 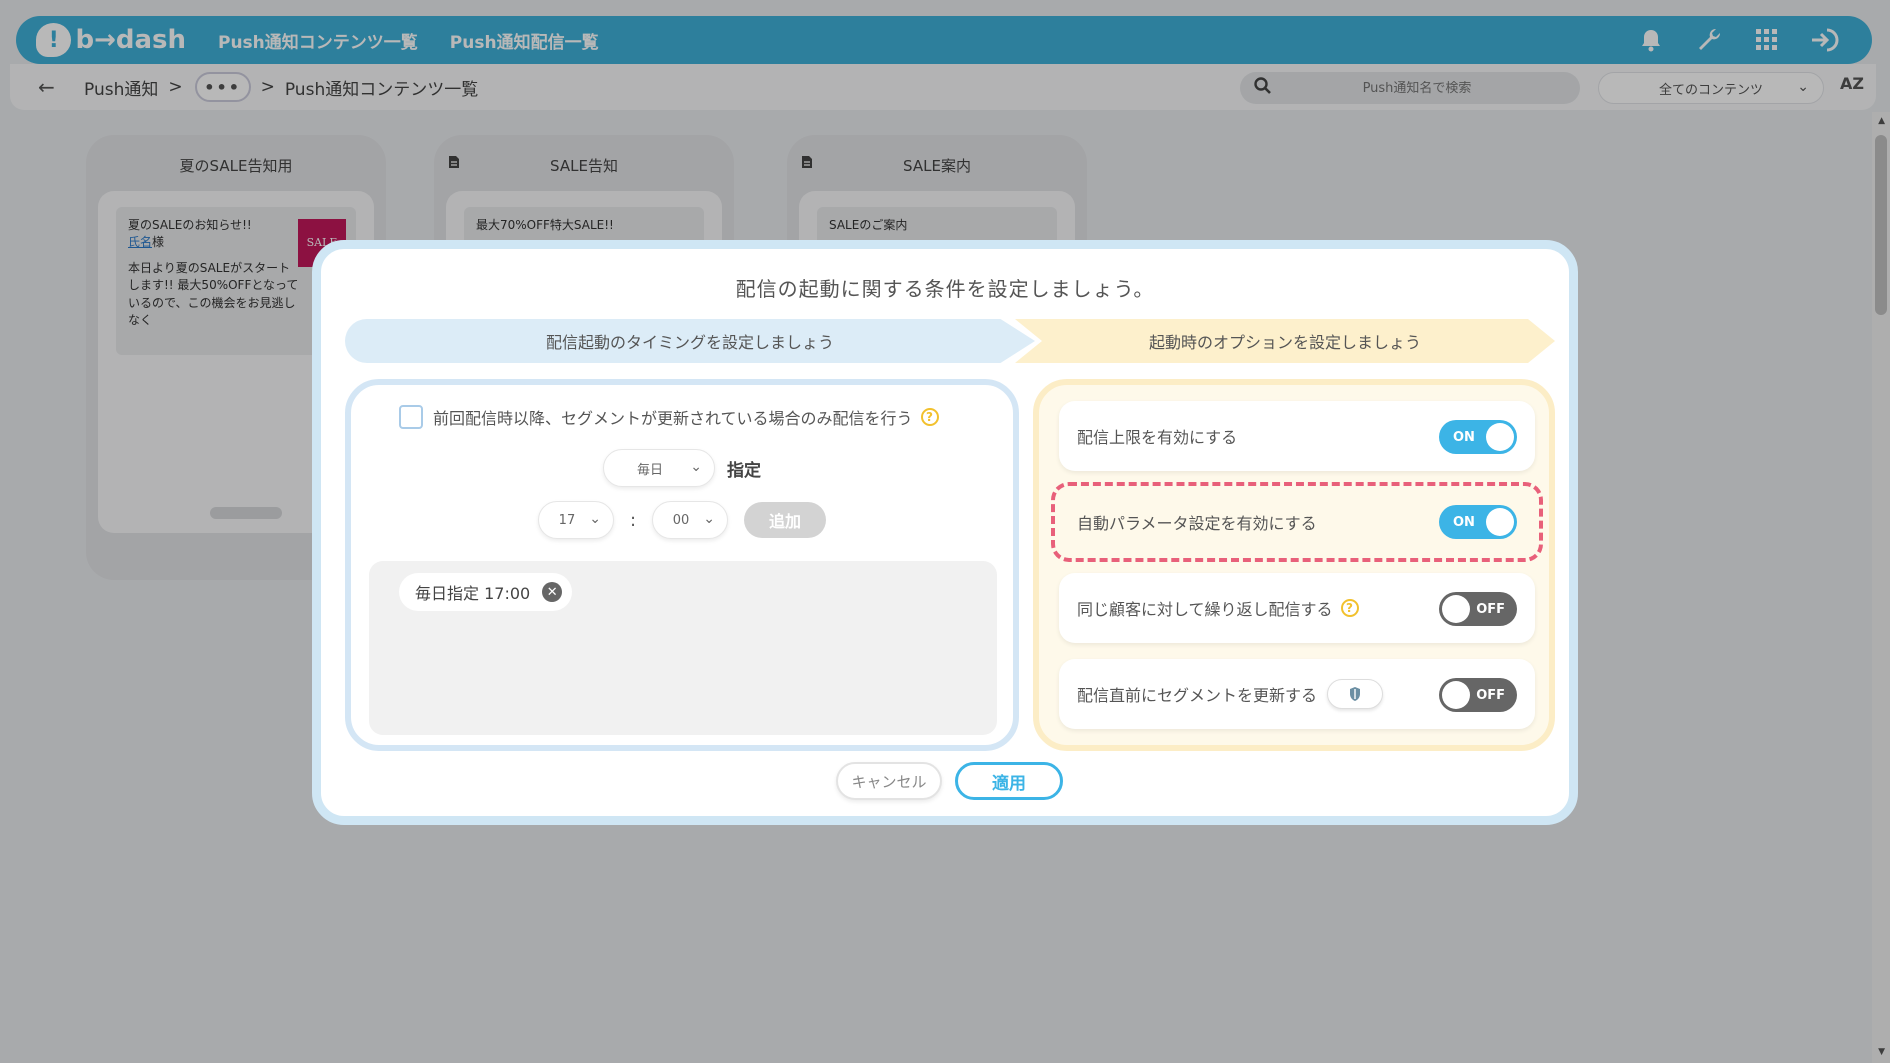 I want to click on segment-update-label: 前回配信時以降、セグメントが更新されている場合のみ配信を行う, so click(x=673, y=418).